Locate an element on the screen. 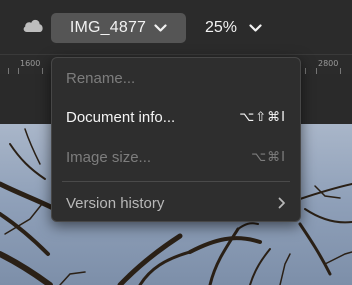  ruler-label-left: 1600 is located at coordinates (30, 63).